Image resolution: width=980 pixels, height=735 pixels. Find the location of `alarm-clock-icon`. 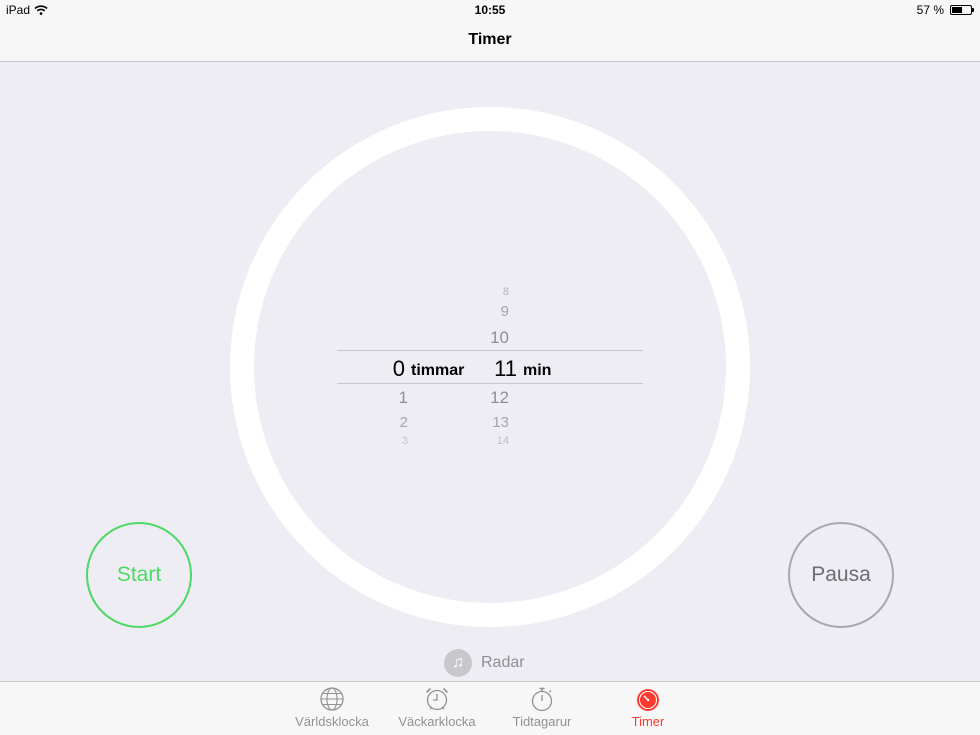

alarm-clock-icon is located at coordinates (437, 699).